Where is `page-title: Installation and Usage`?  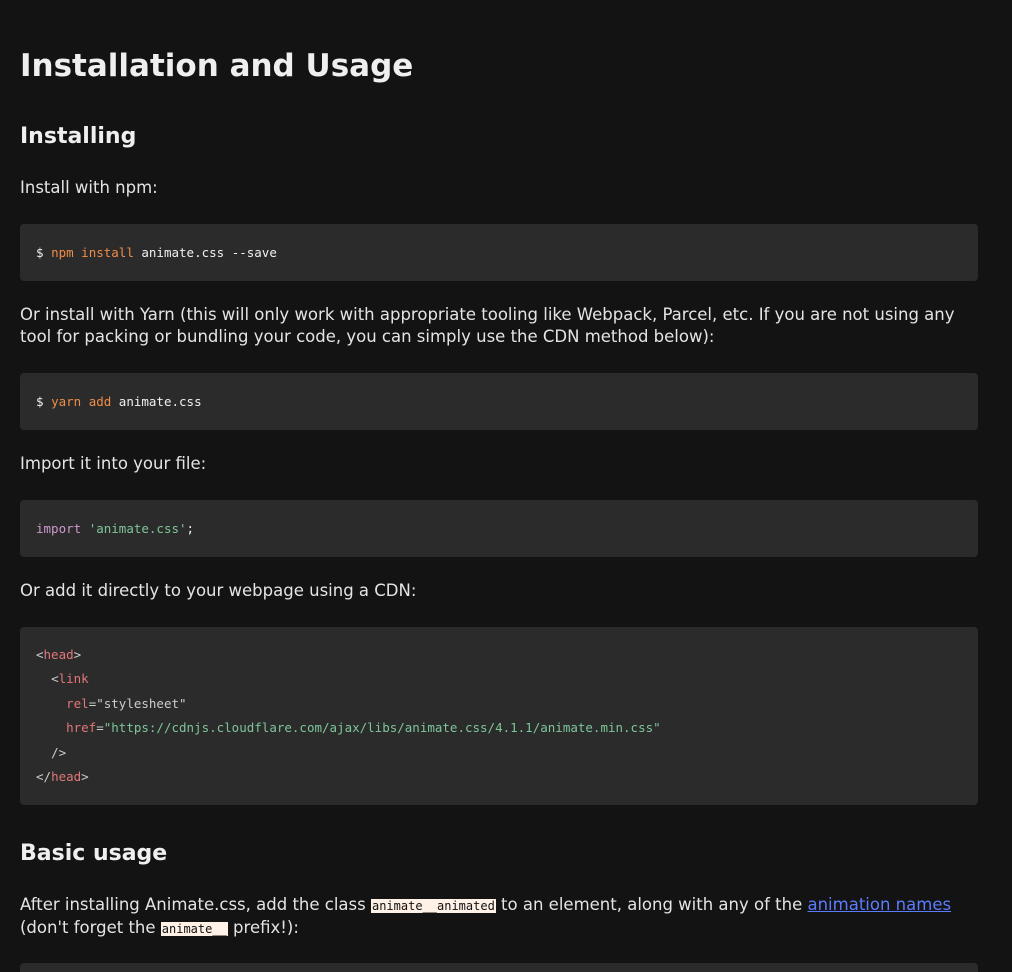
page-title: Installation and Usage is located at coordinates (217, 66).